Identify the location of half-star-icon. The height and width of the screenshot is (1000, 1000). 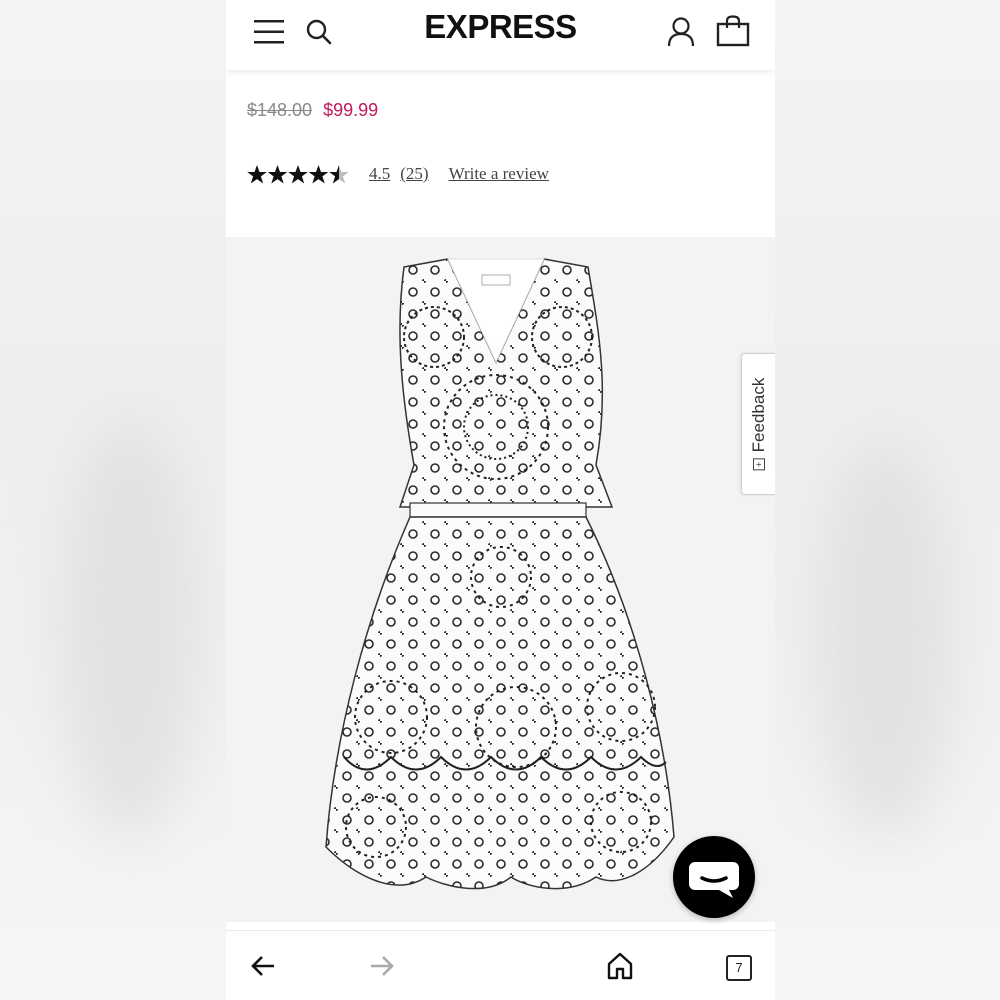
(339, 174).